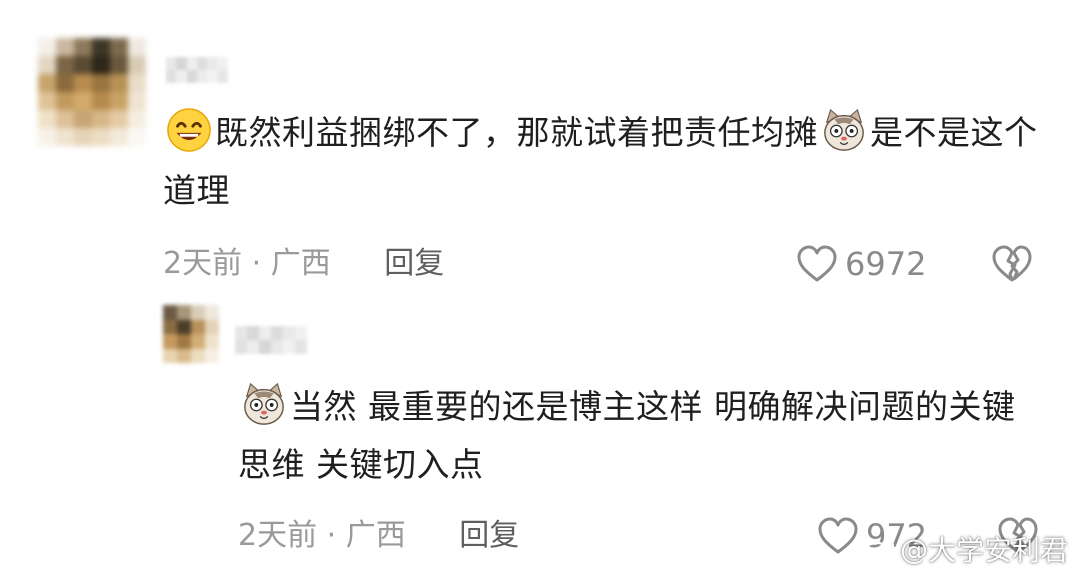 The height and width of the screenshot is (575, 1080). Describe the element at coordinates (878, 550) in the screenshot. I see `weibo-logo-icon` at that location.